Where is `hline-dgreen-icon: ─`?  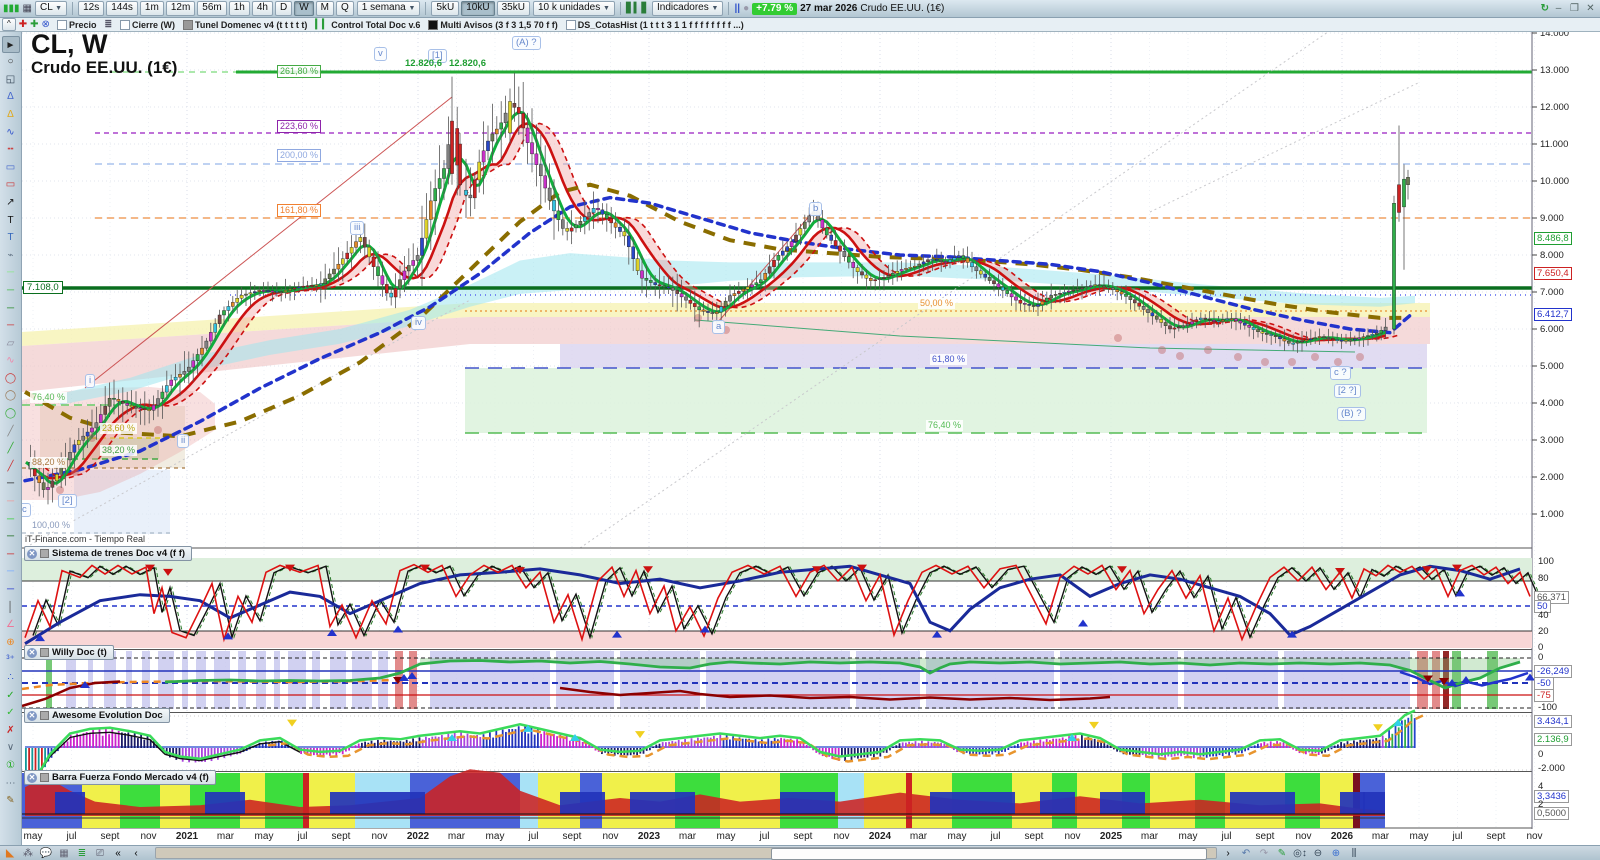 hline-dgreen-icon: ─ is located at coordinates (11, 537).